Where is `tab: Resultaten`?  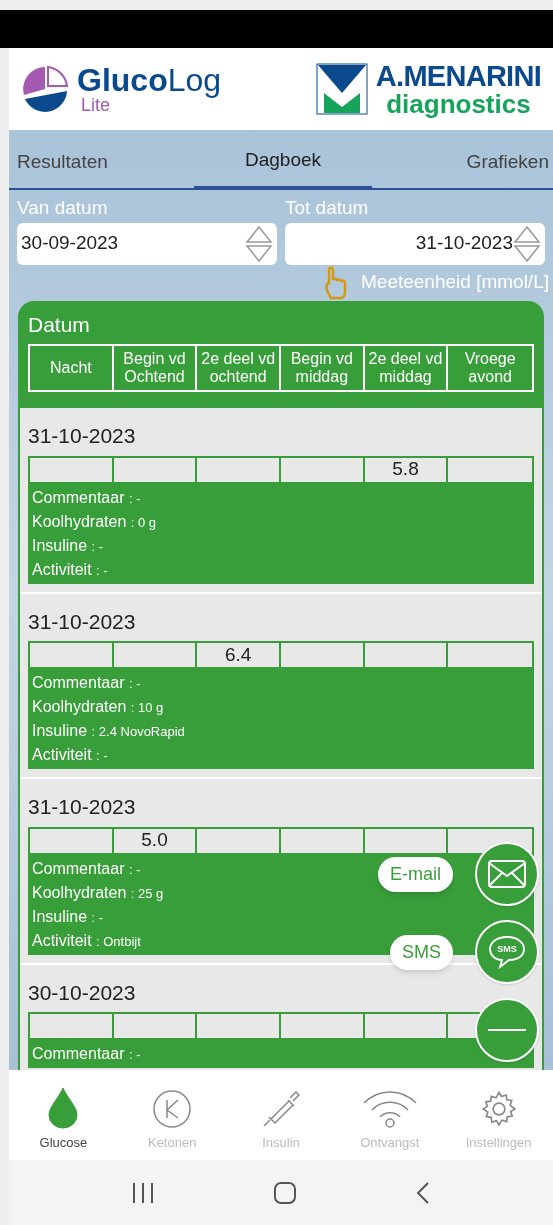 tab: Resultaten is located at coordinates (102, 159).